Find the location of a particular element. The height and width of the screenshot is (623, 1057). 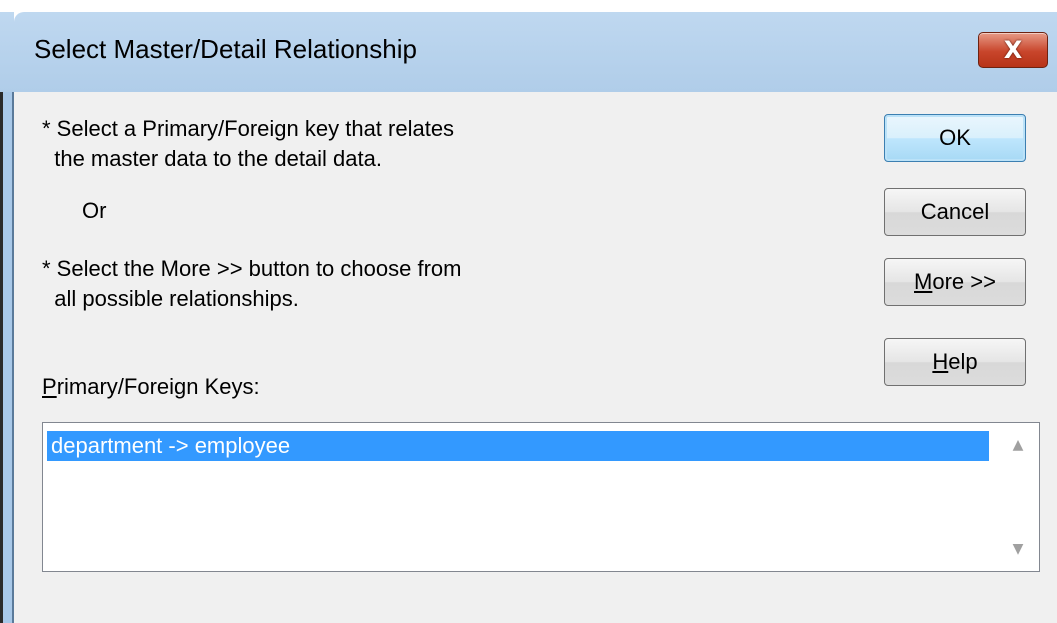

label-rest: rimary/Foreign Keys: is located at coordinates (158, 386).